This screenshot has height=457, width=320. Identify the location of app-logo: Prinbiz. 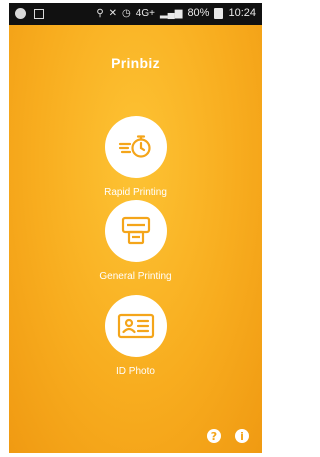
(135, 63).